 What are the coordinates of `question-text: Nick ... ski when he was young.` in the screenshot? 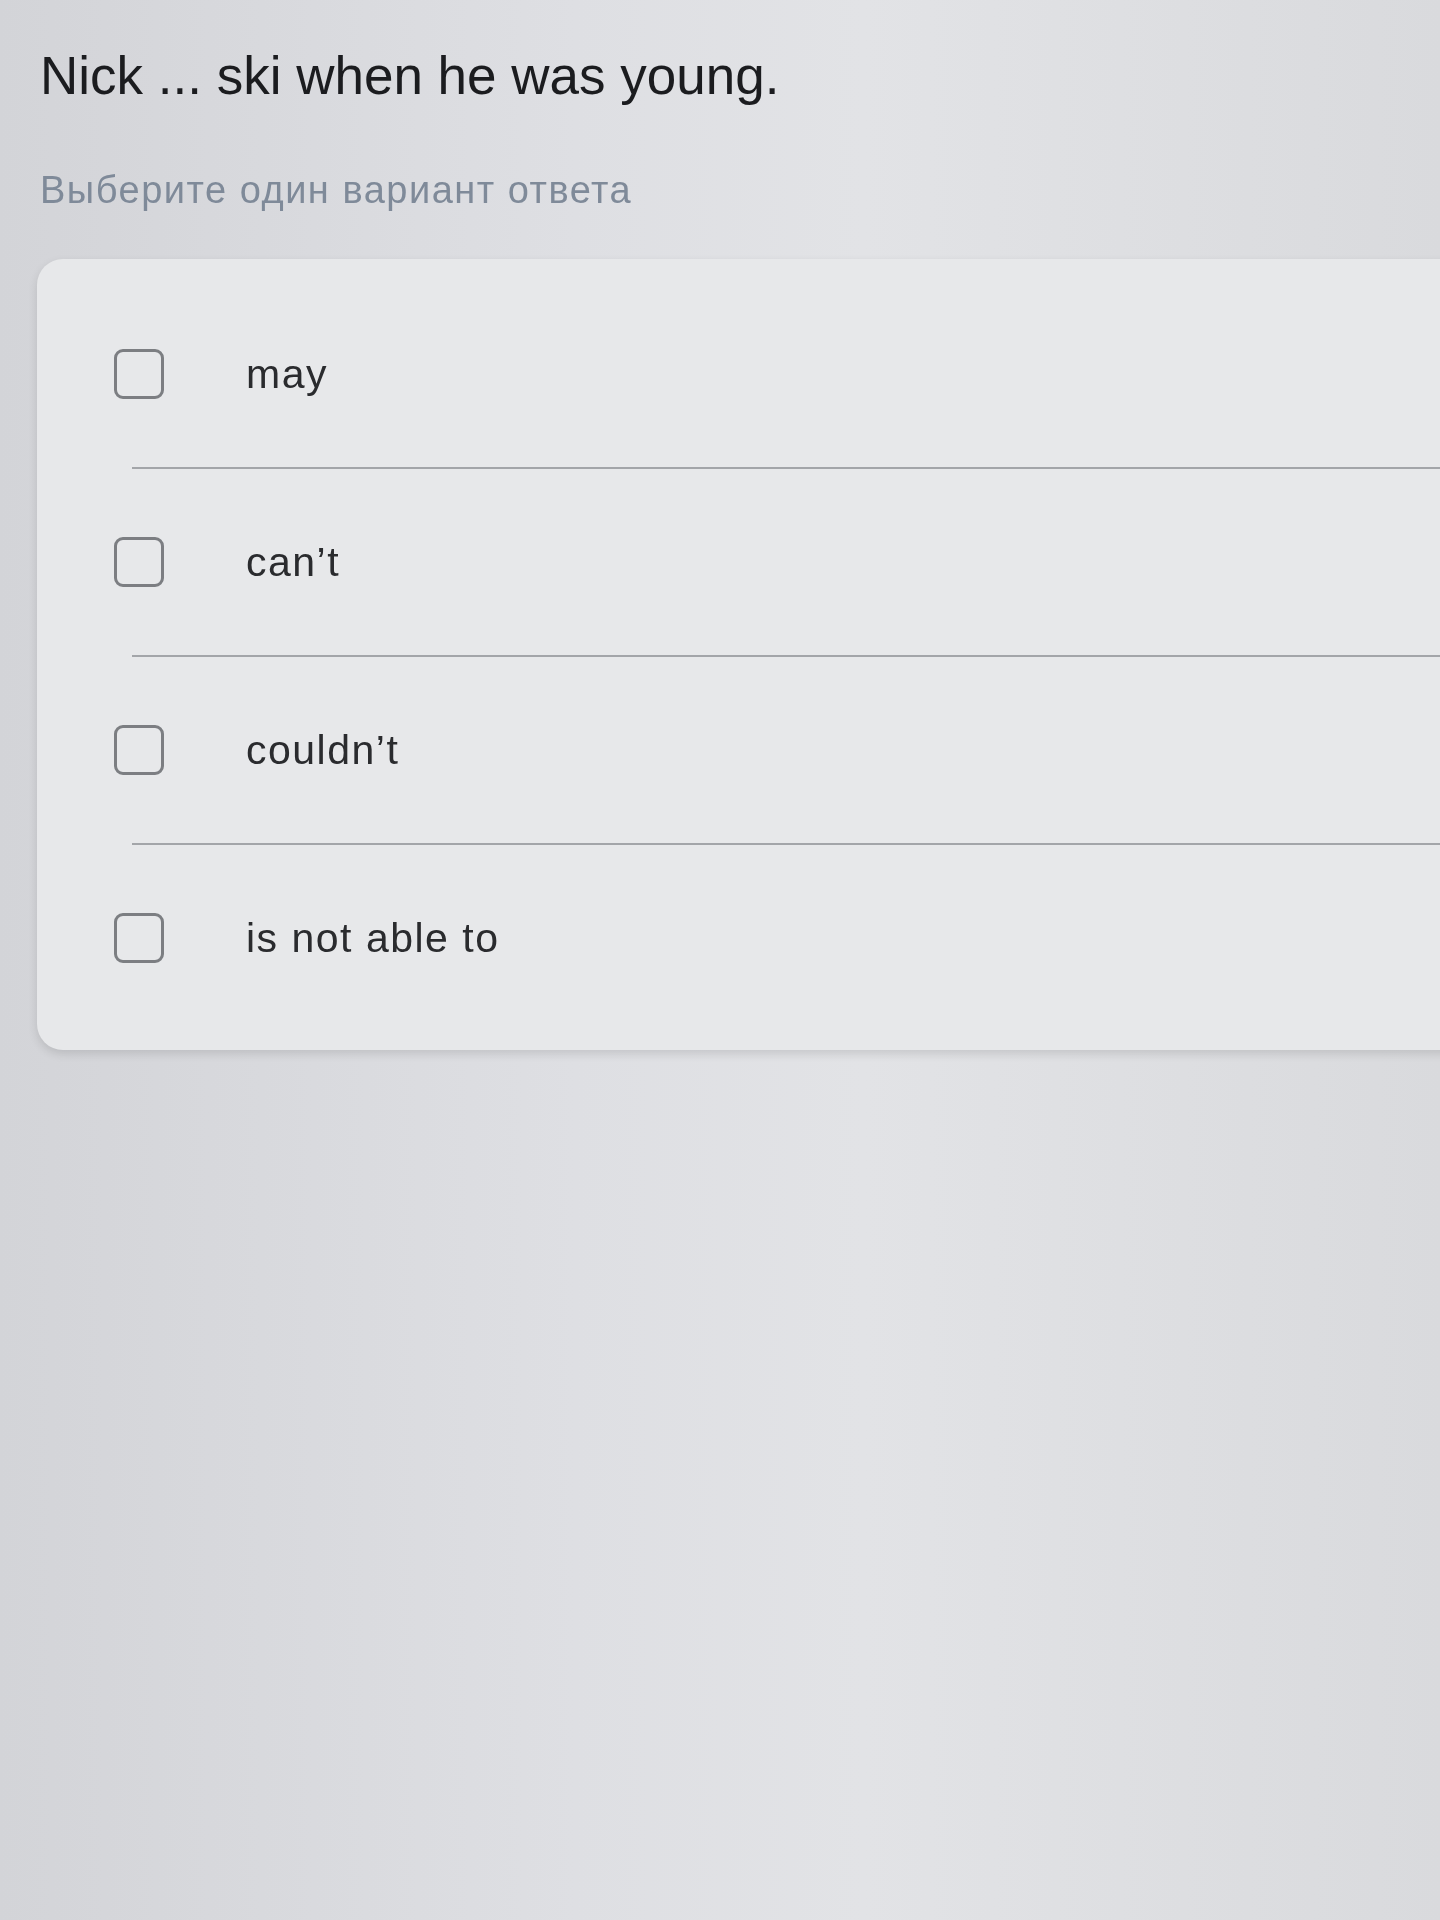 It's located at (410, 76).